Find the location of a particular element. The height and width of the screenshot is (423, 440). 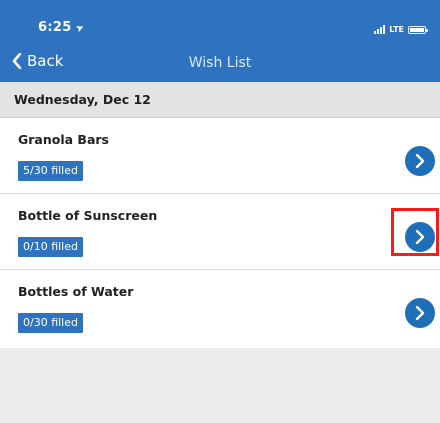

status-bar-indicators: LTE is located at coordinates (401, 28).